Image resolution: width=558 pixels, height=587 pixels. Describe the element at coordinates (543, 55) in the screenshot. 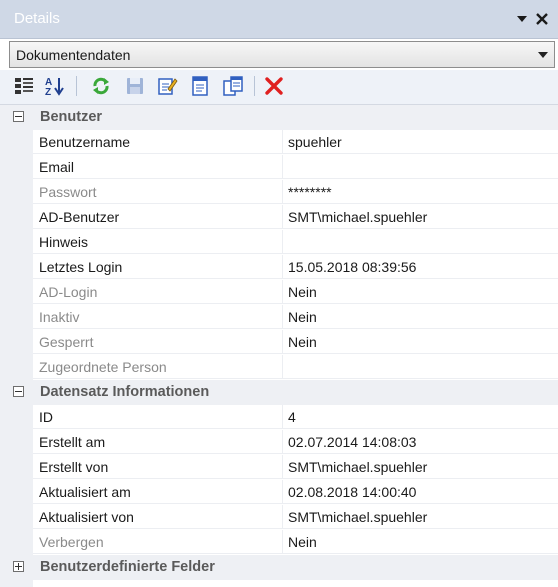

I see `chevron-down-icon` at that location.